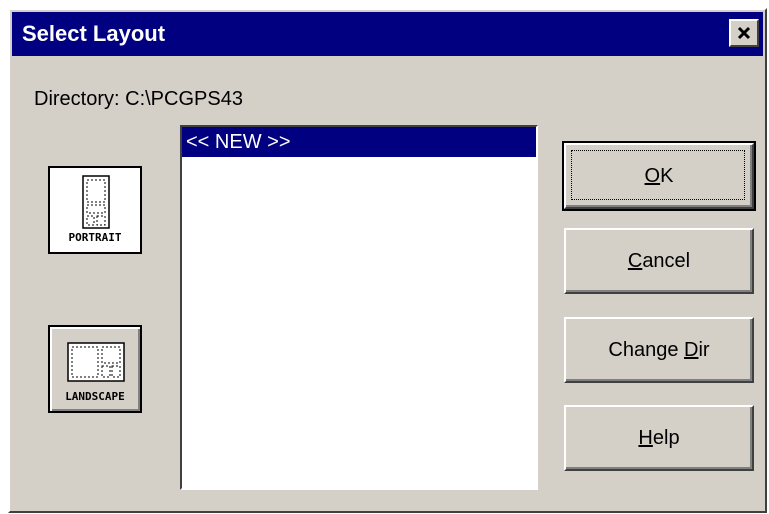 This screenshot has height=514, width=769. I want to click on landscape-button: LANDSCAPE, so click(95, 369).